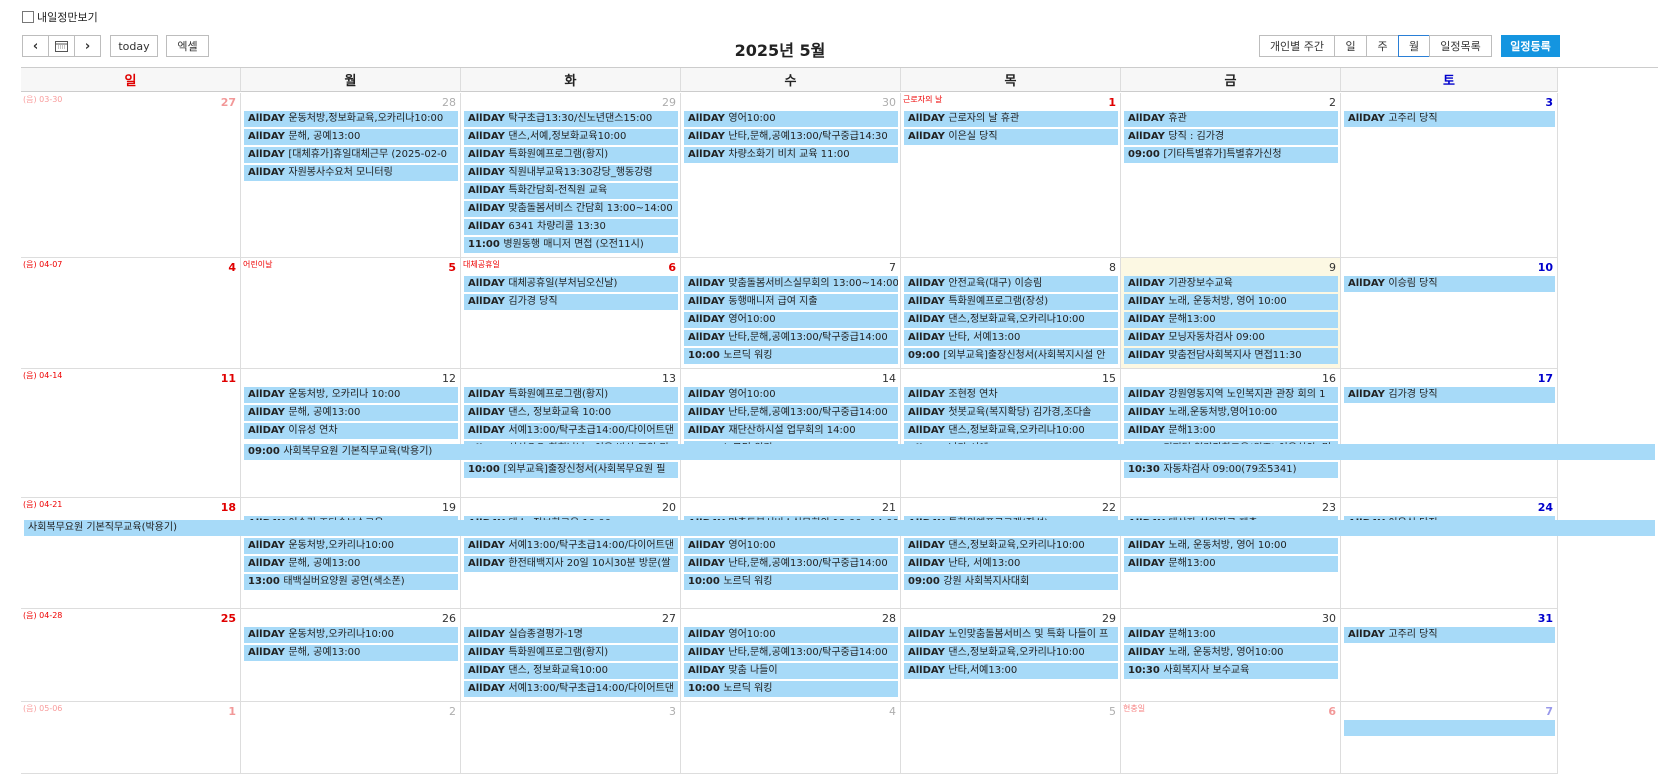 This screenshot has height=774, width=1659. I want to click on day-cell: 7, so click(1449, 738).